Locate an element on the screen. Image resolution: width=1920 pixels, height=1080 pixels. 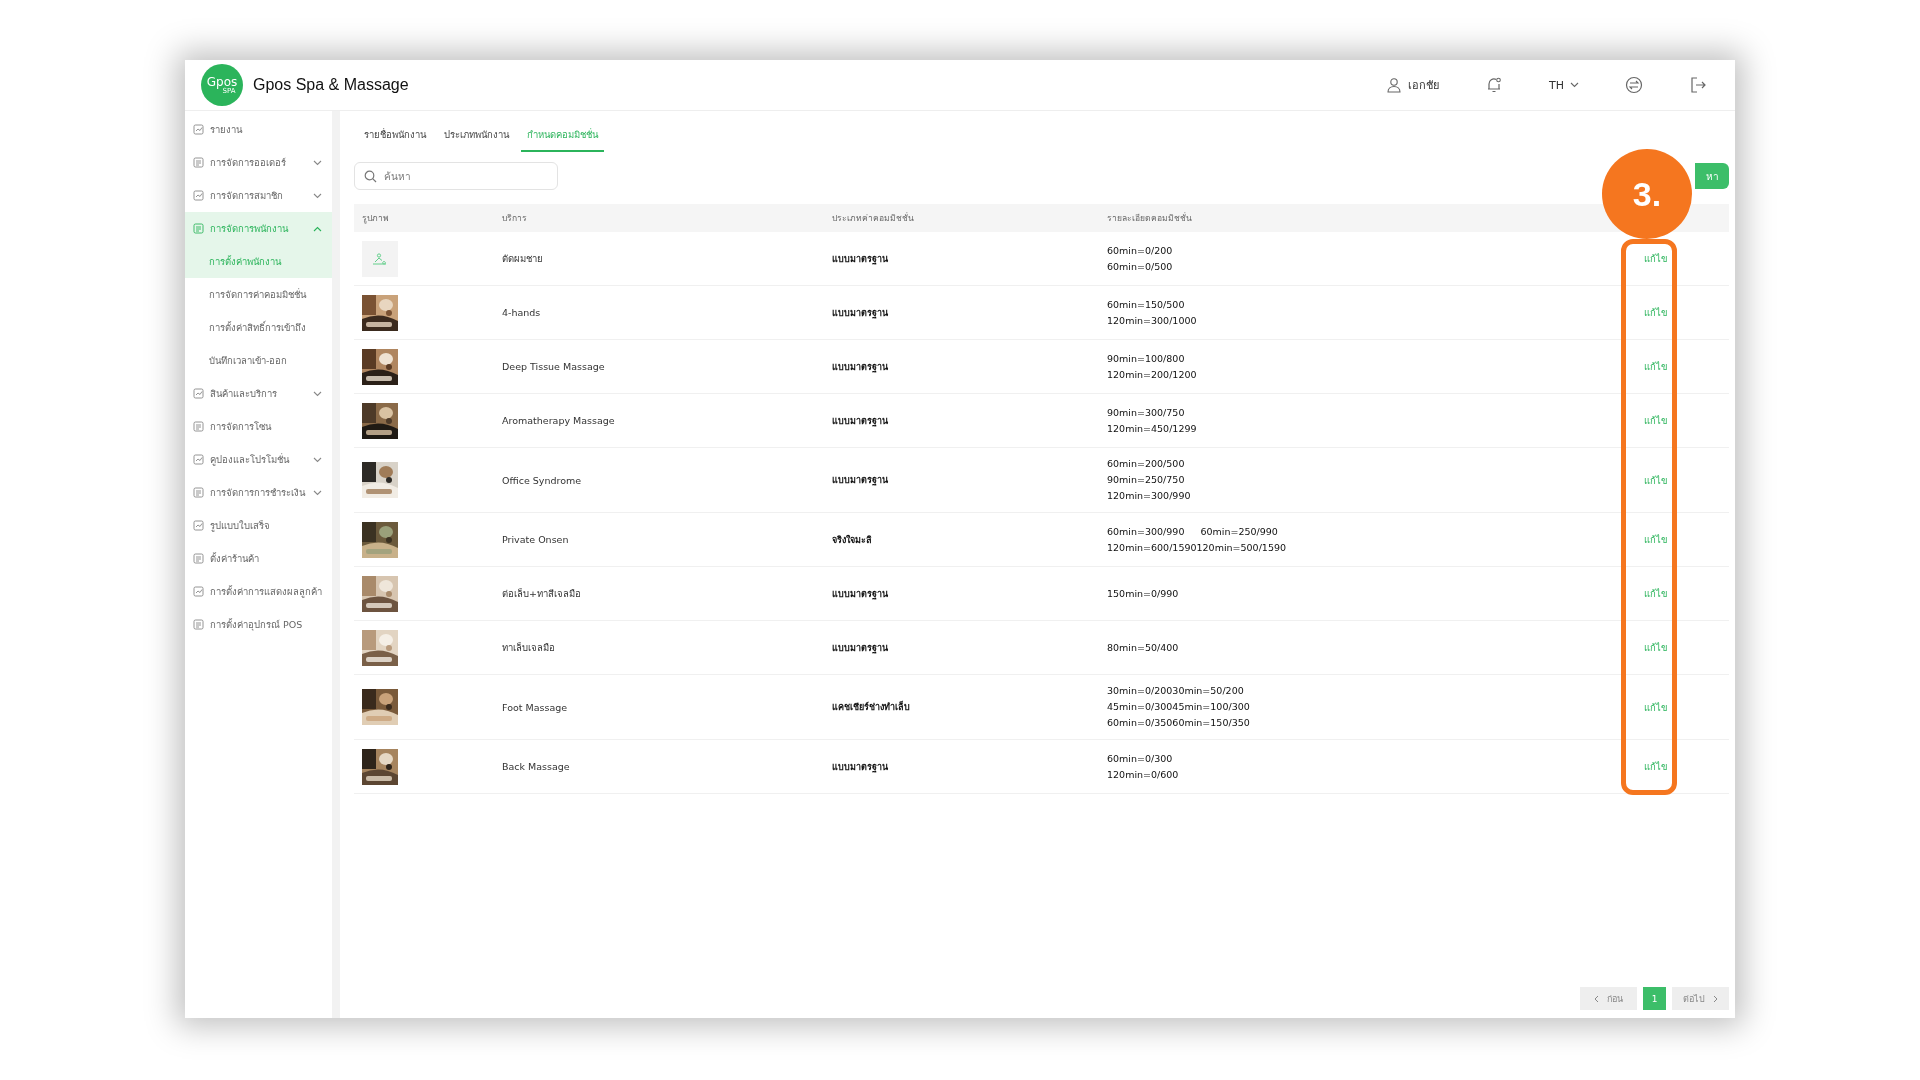
search-icon is located at coordinates (370, 176).